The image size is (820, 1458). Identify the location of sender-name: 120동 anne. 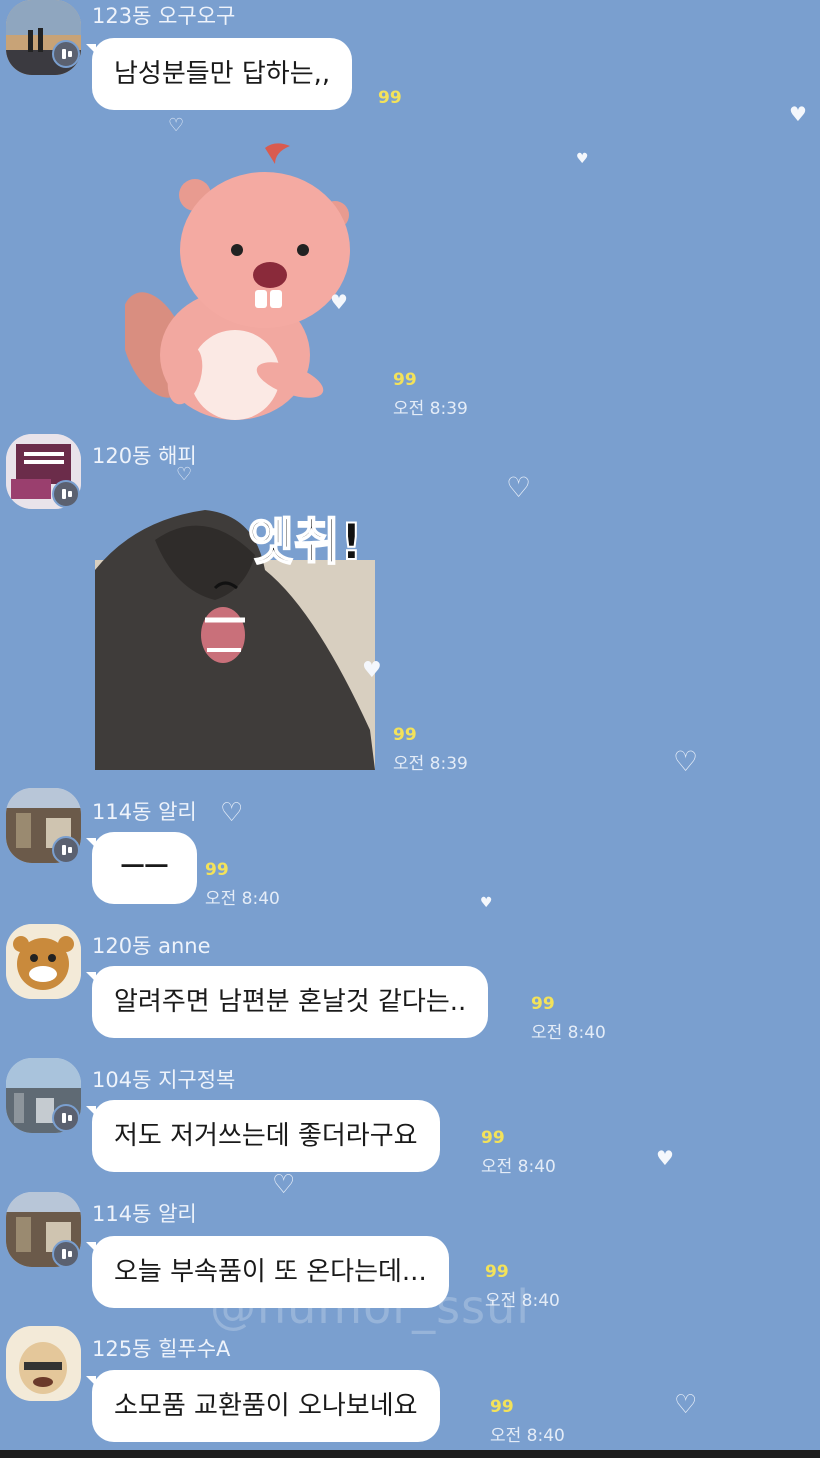
(151, 946).